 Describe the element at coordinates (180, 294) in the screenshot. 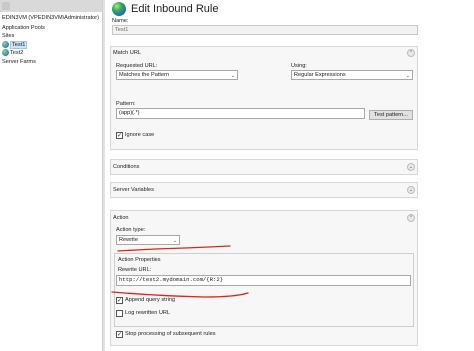

I see `annotation-underline-rewrite-url` at that location.